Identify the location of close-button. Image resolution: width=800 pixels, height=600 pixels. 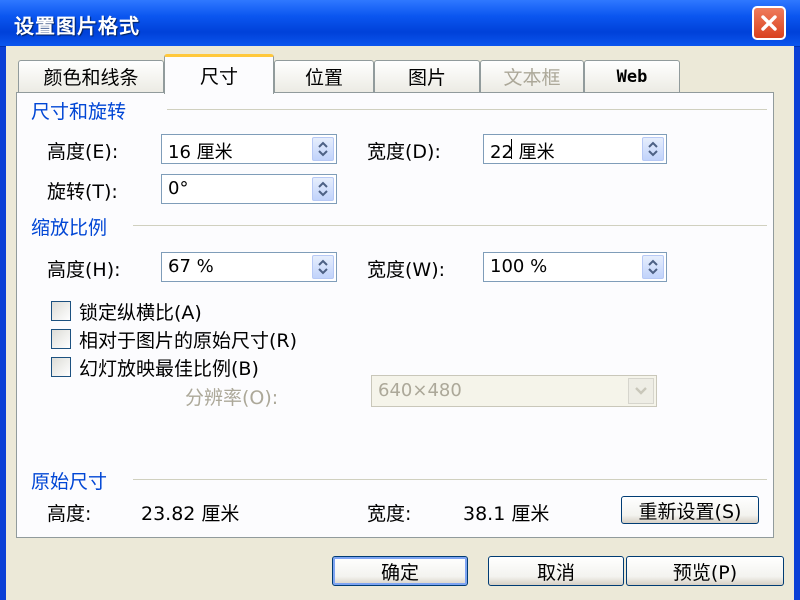
(769, 23).